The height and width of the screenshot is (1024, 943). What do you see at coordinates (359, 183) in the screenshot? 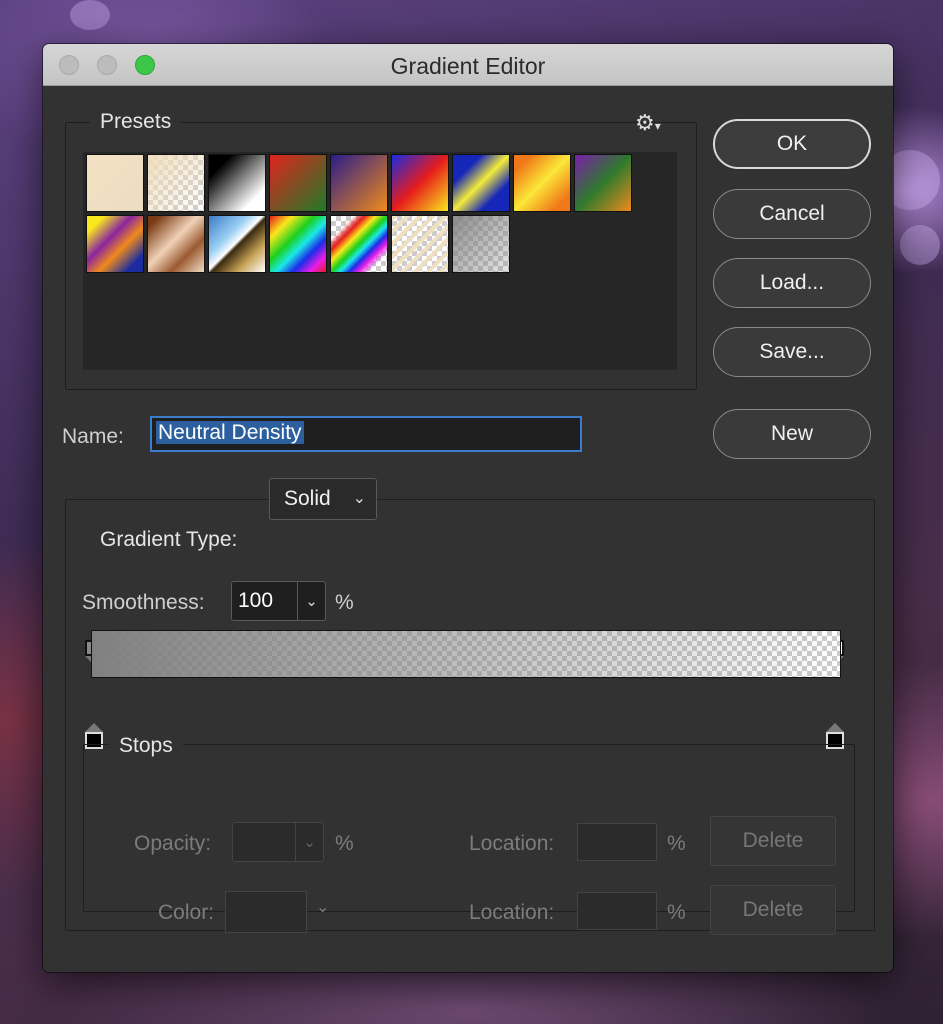
I see `preset-swatch-violet-orange` at bounding box center [359, 183].